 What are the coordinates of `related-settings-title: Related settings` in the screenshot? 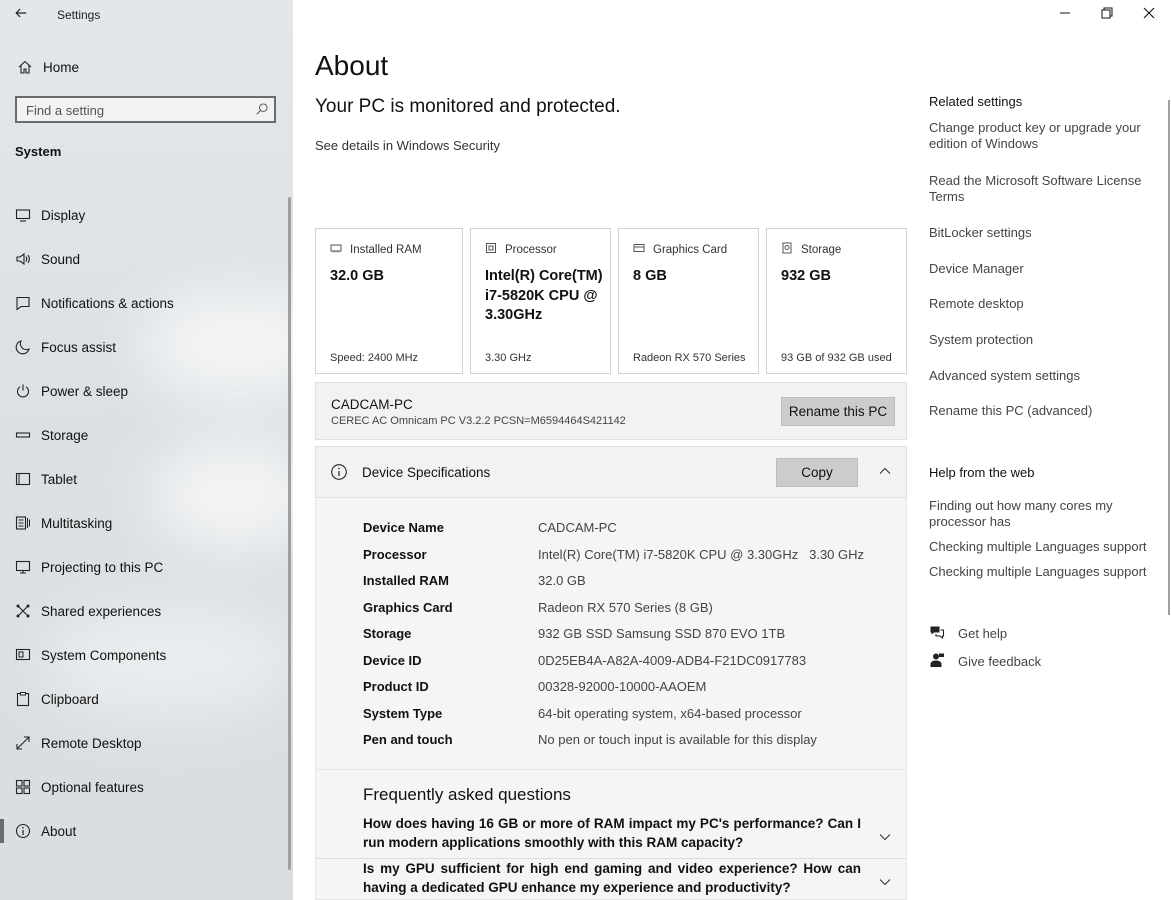 It's located at (976, 101).